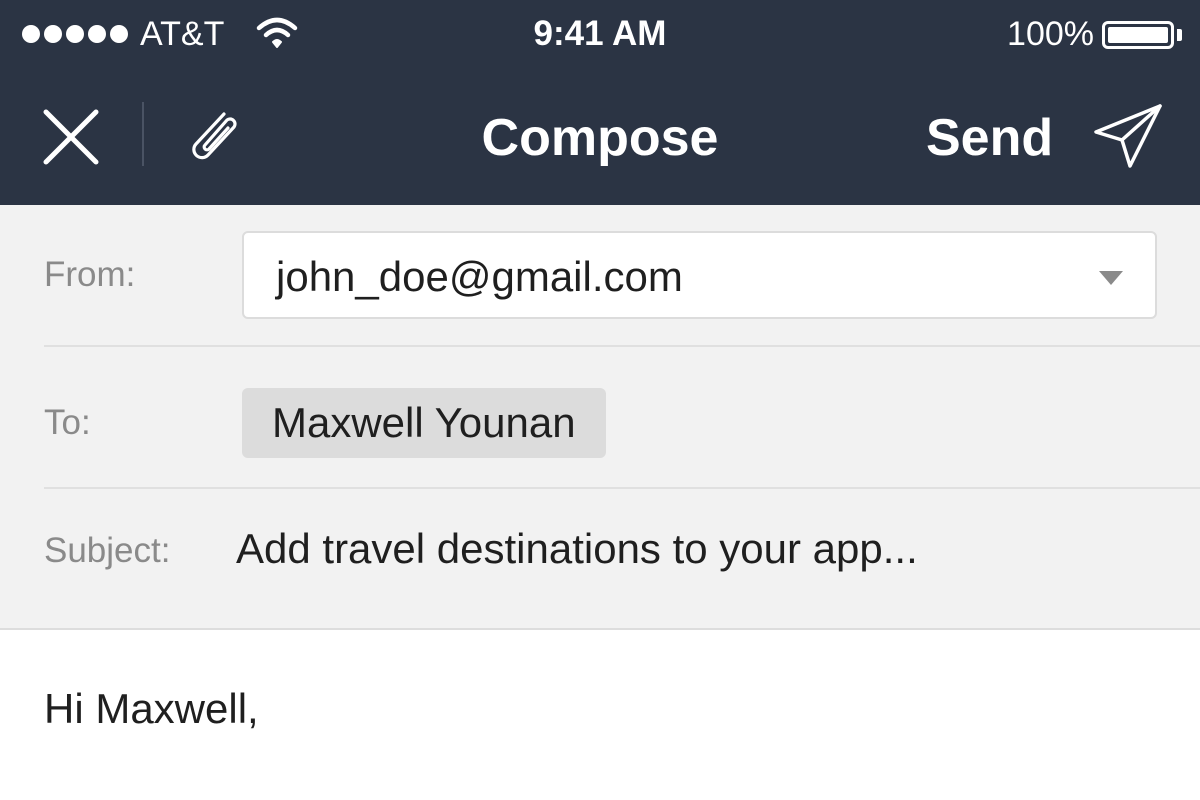 The image size is (1200, 800). I want to click on from-label: From:, so click(90, 274).